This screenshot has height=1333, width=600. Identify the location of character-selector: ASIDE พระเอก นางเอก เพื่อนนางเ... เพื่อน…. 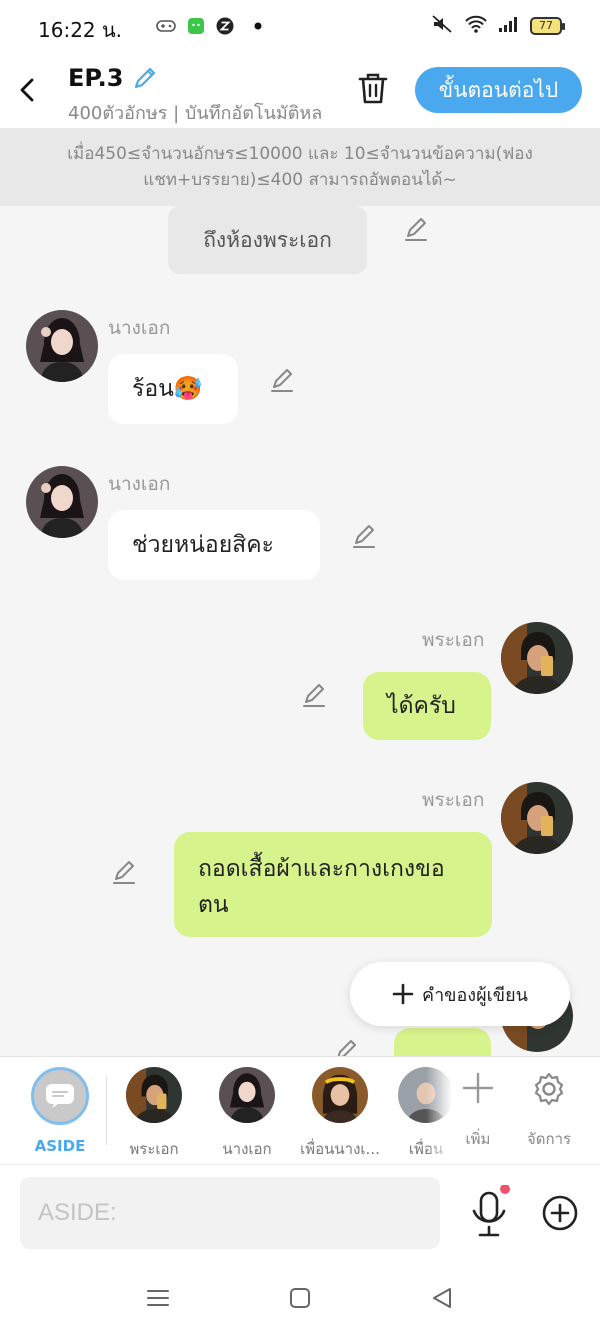
(300, 1110).